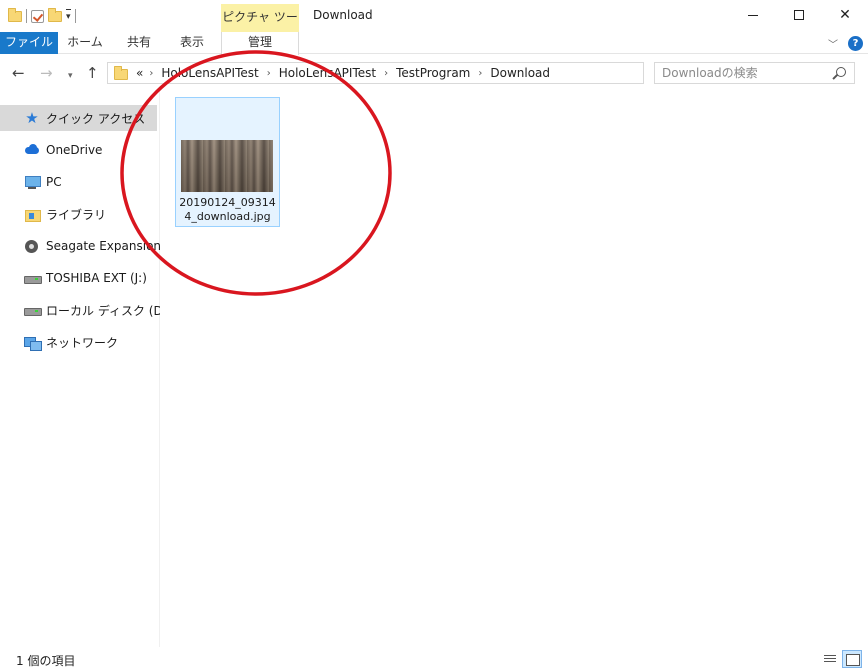  What do you see at coordinates (227, 166) in the screenshot?
I see `image-thumbnail` at bounding box center [227, 166].